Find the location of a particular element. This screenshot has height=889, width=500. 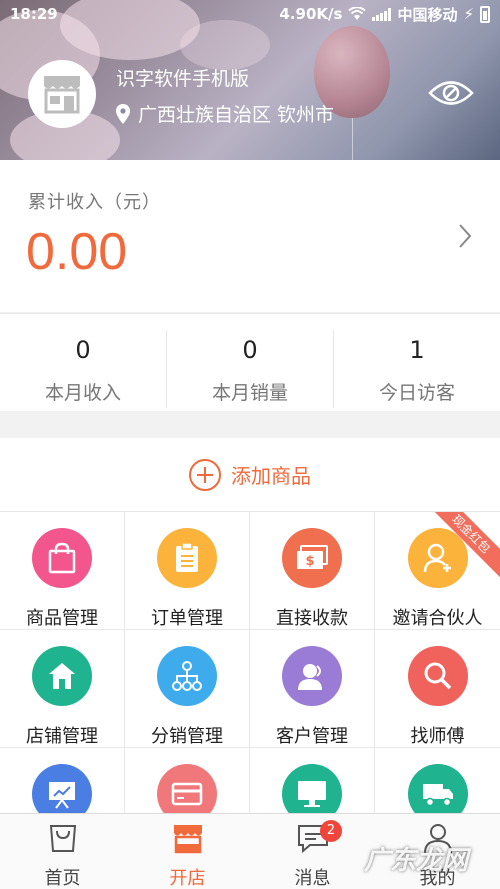

tab-open-store: 开店 is located at coordinates (187, 851).